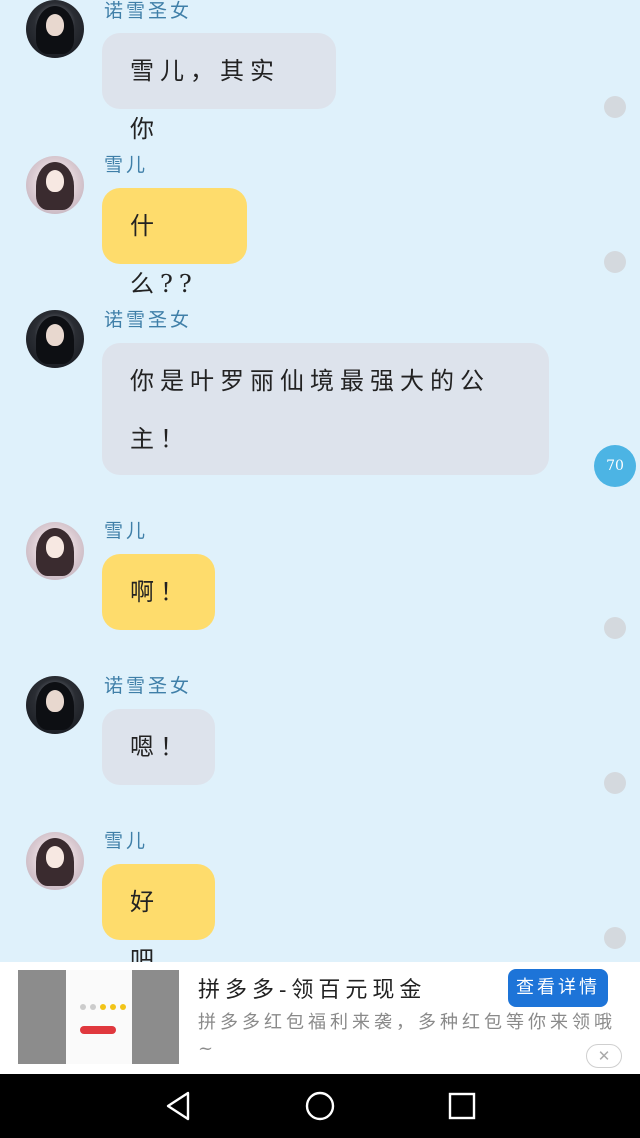 This screenshot has width=640, height=1138. I want to click on message-bubble: 啊！, so click(158, 592).